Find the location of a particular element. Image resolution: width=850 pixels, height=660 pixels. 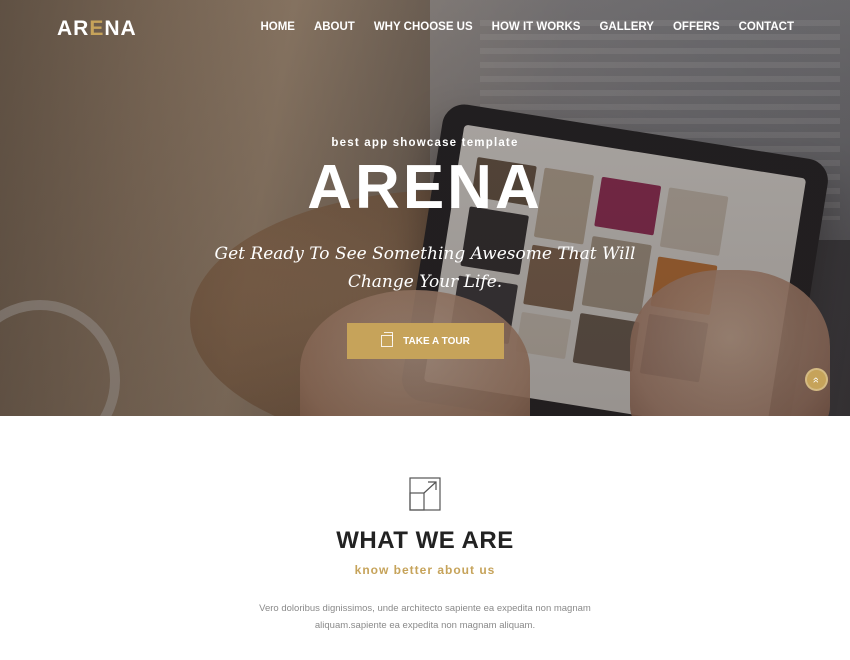

nav-about: ABOUT is located at coordinates (334, 27).